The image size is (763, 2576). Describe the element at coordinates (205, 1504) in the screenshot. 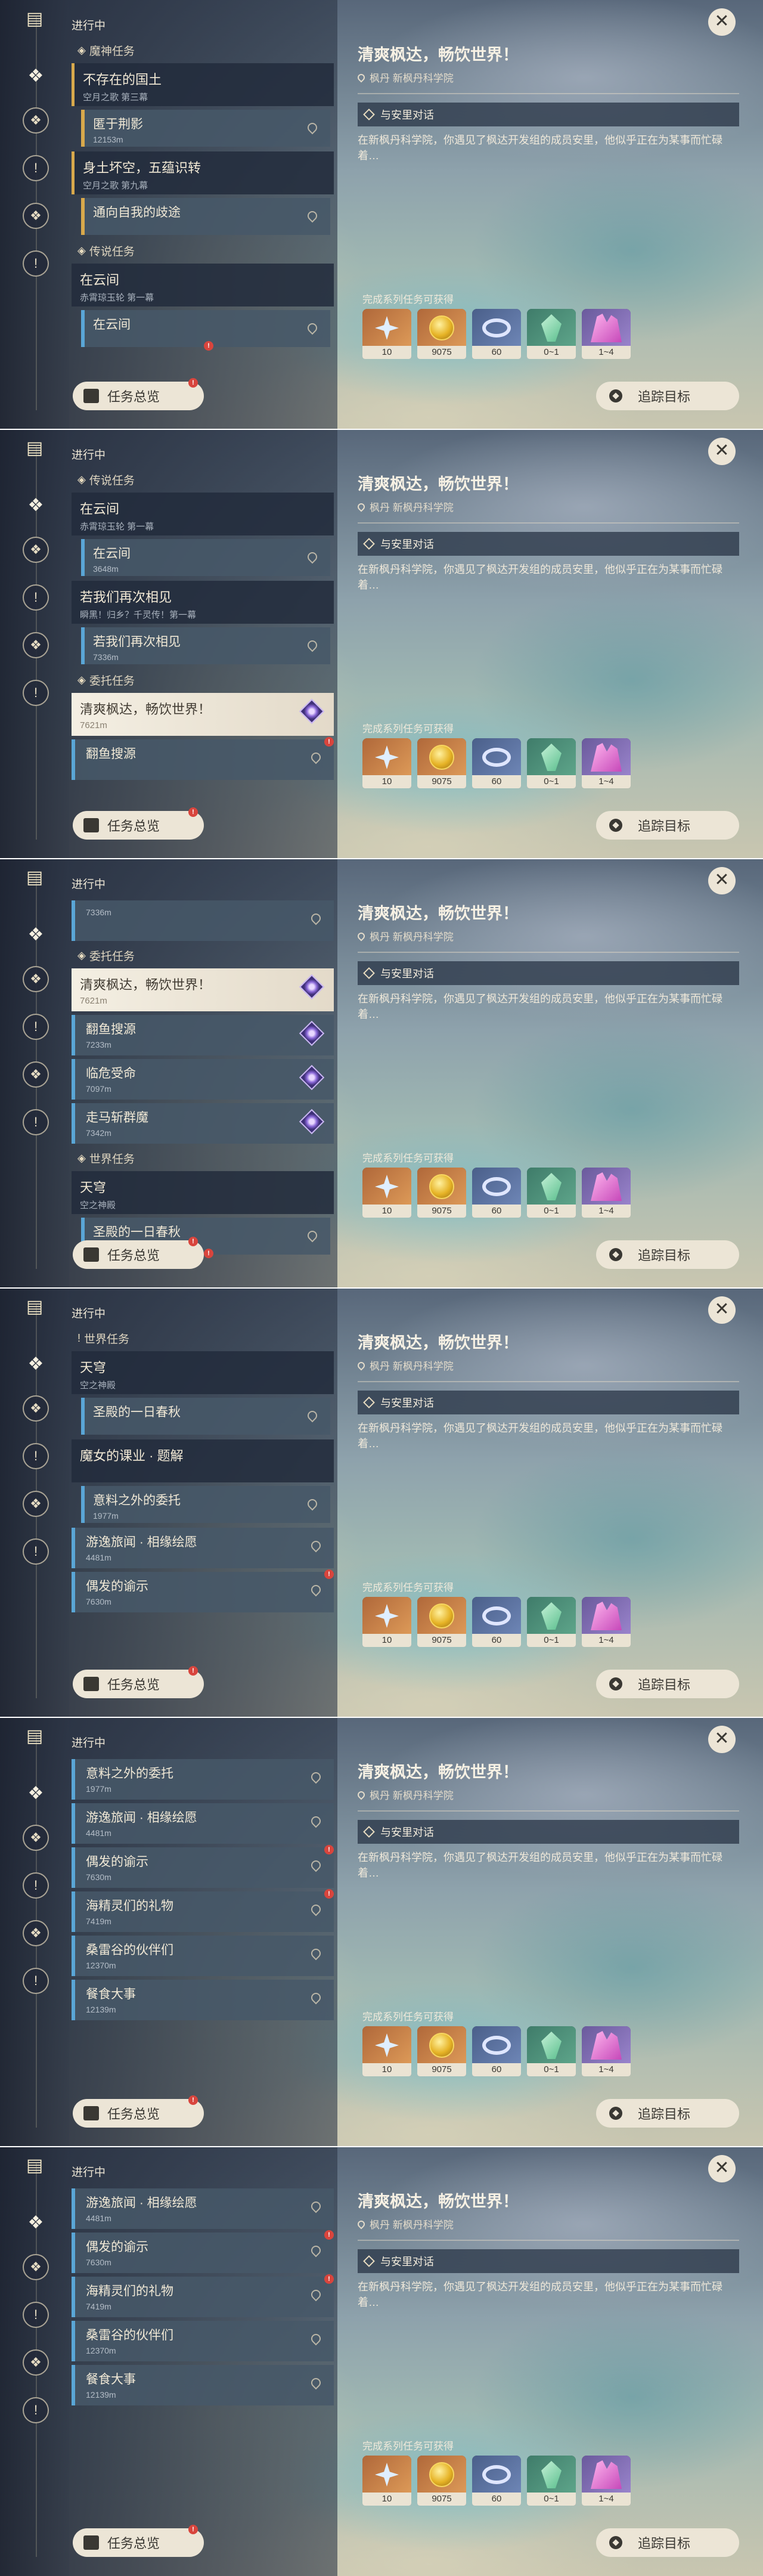

I see `quest-step-item: 意料之外的委托 1977m` at that location.